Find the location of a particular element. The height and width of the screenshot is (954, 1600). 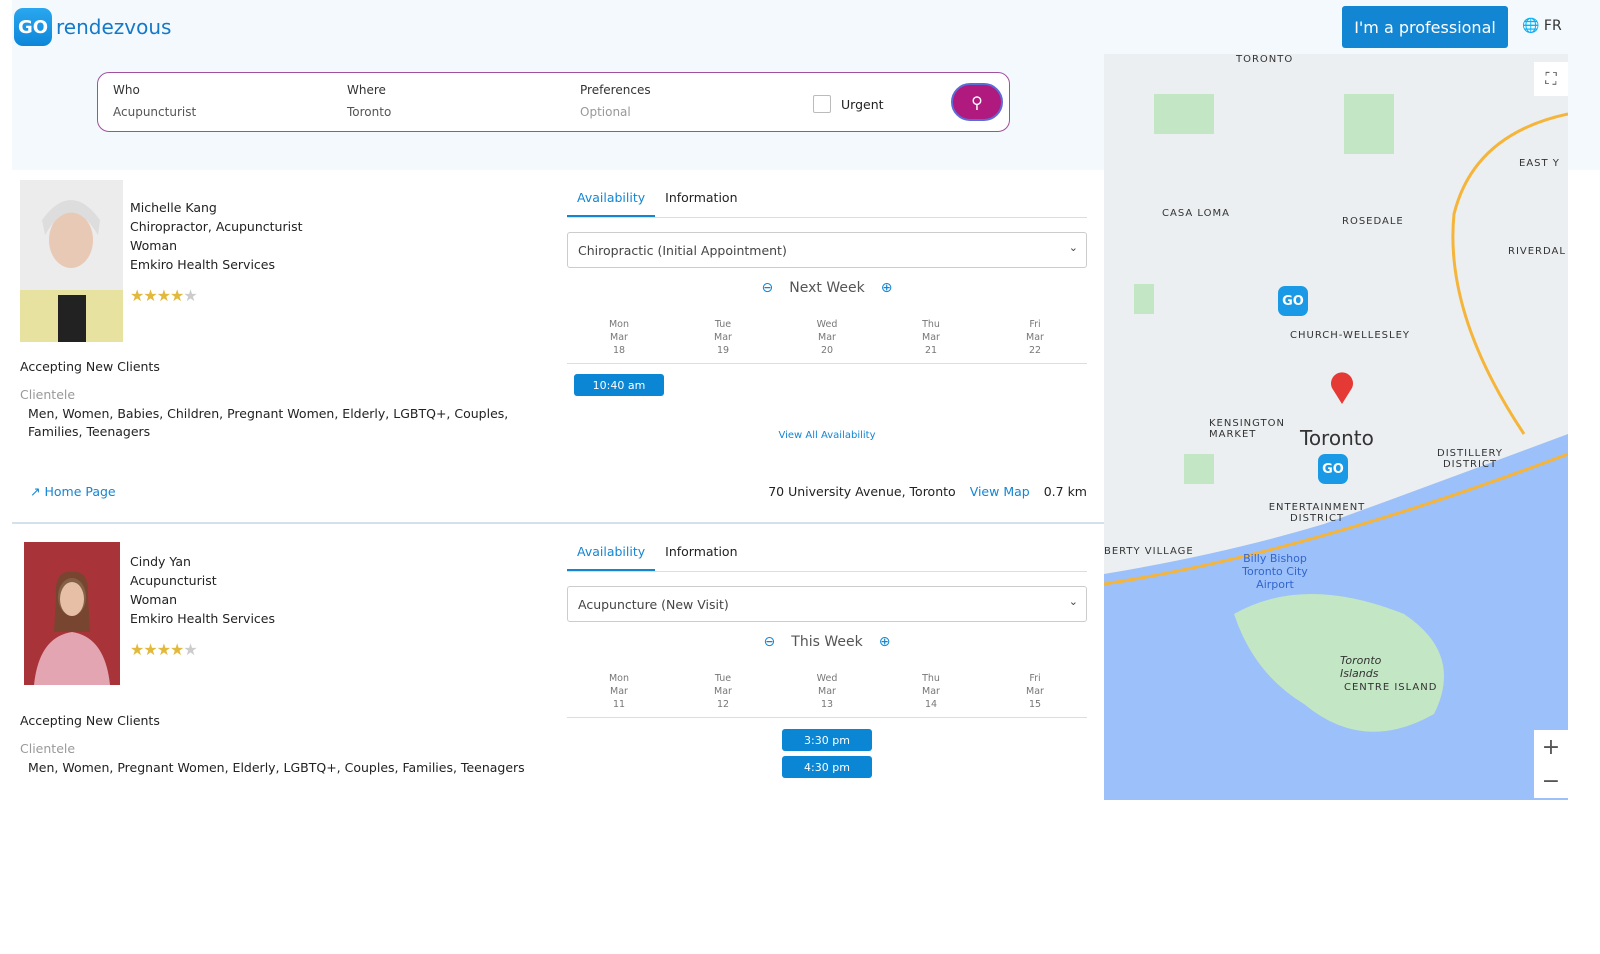

fullscreen-icon: ⛶ is located at coordinates (1551, 79).